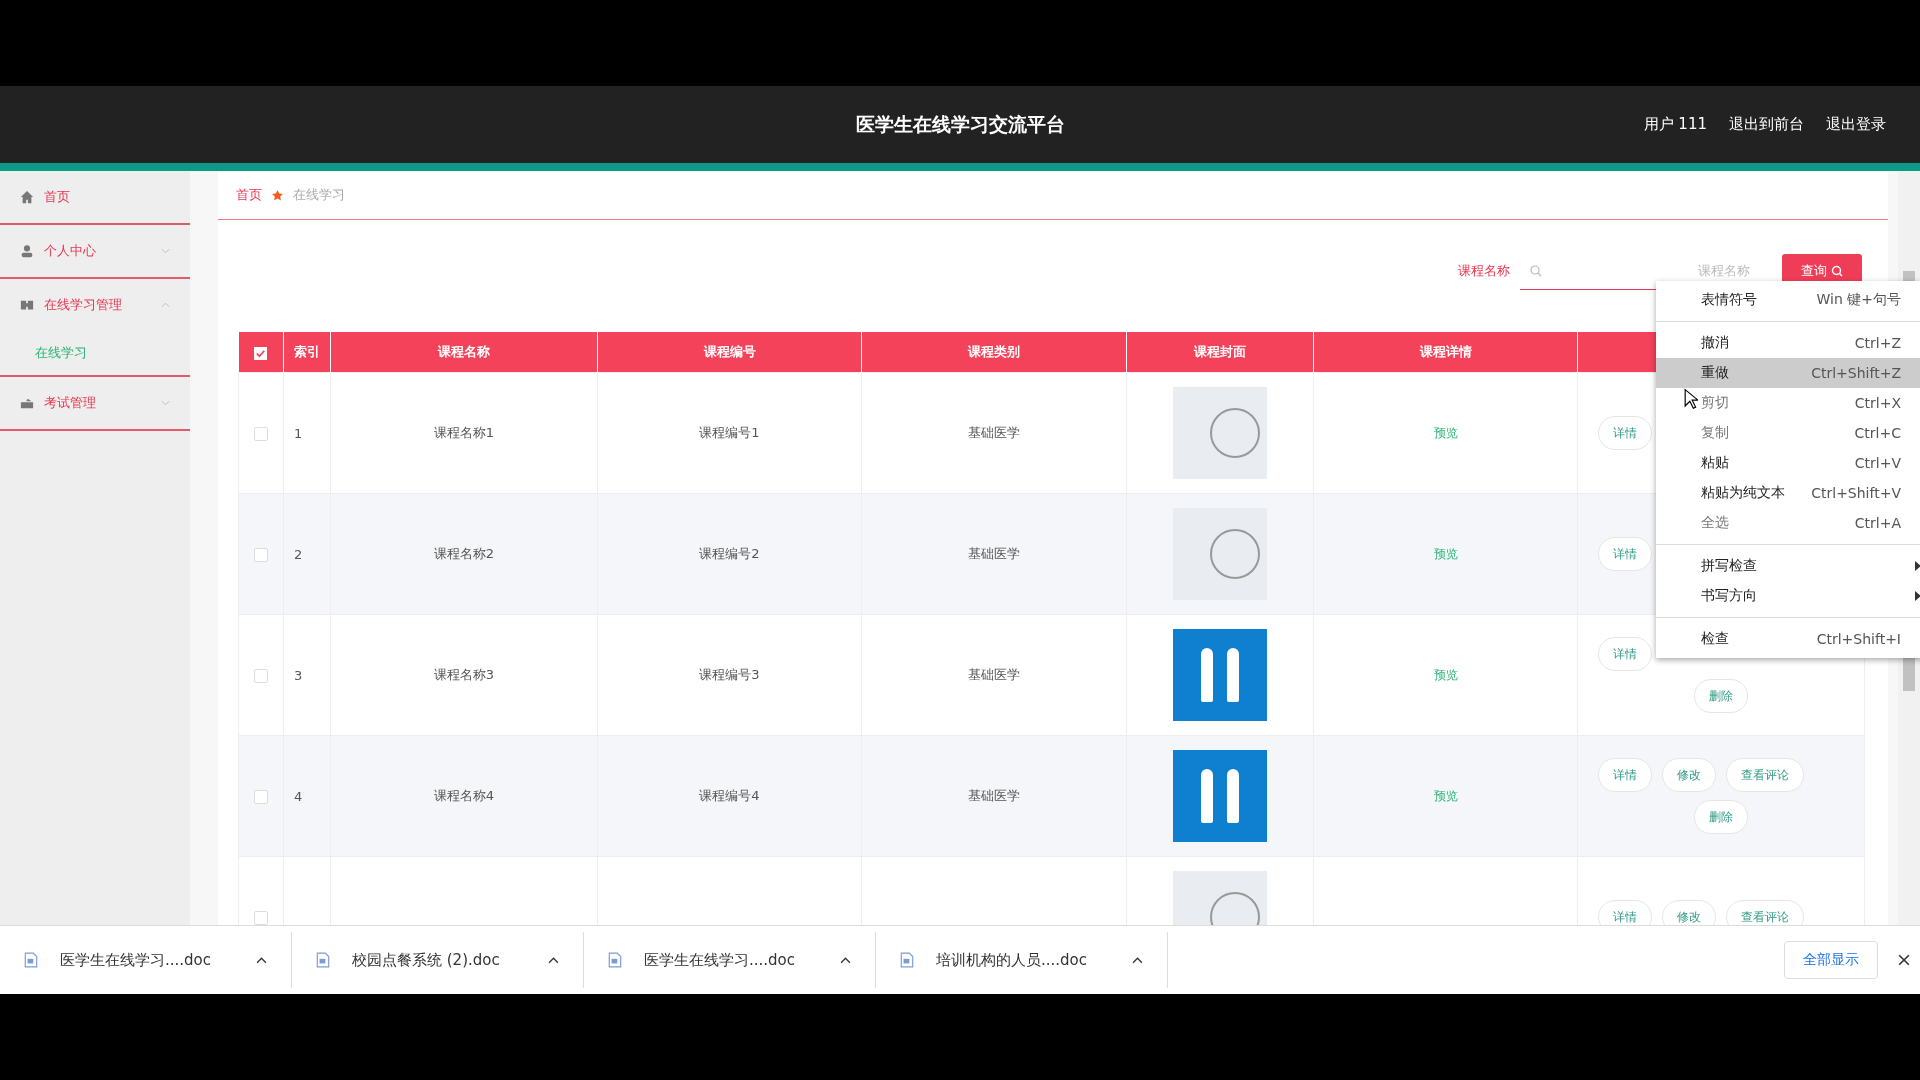 The width and height of the screenshot is (1920, 1080). What do you see at coordinates (1445, 352) in the screenshot?
I see `column-header: 课程详情` at bounding box center [1445, 352].